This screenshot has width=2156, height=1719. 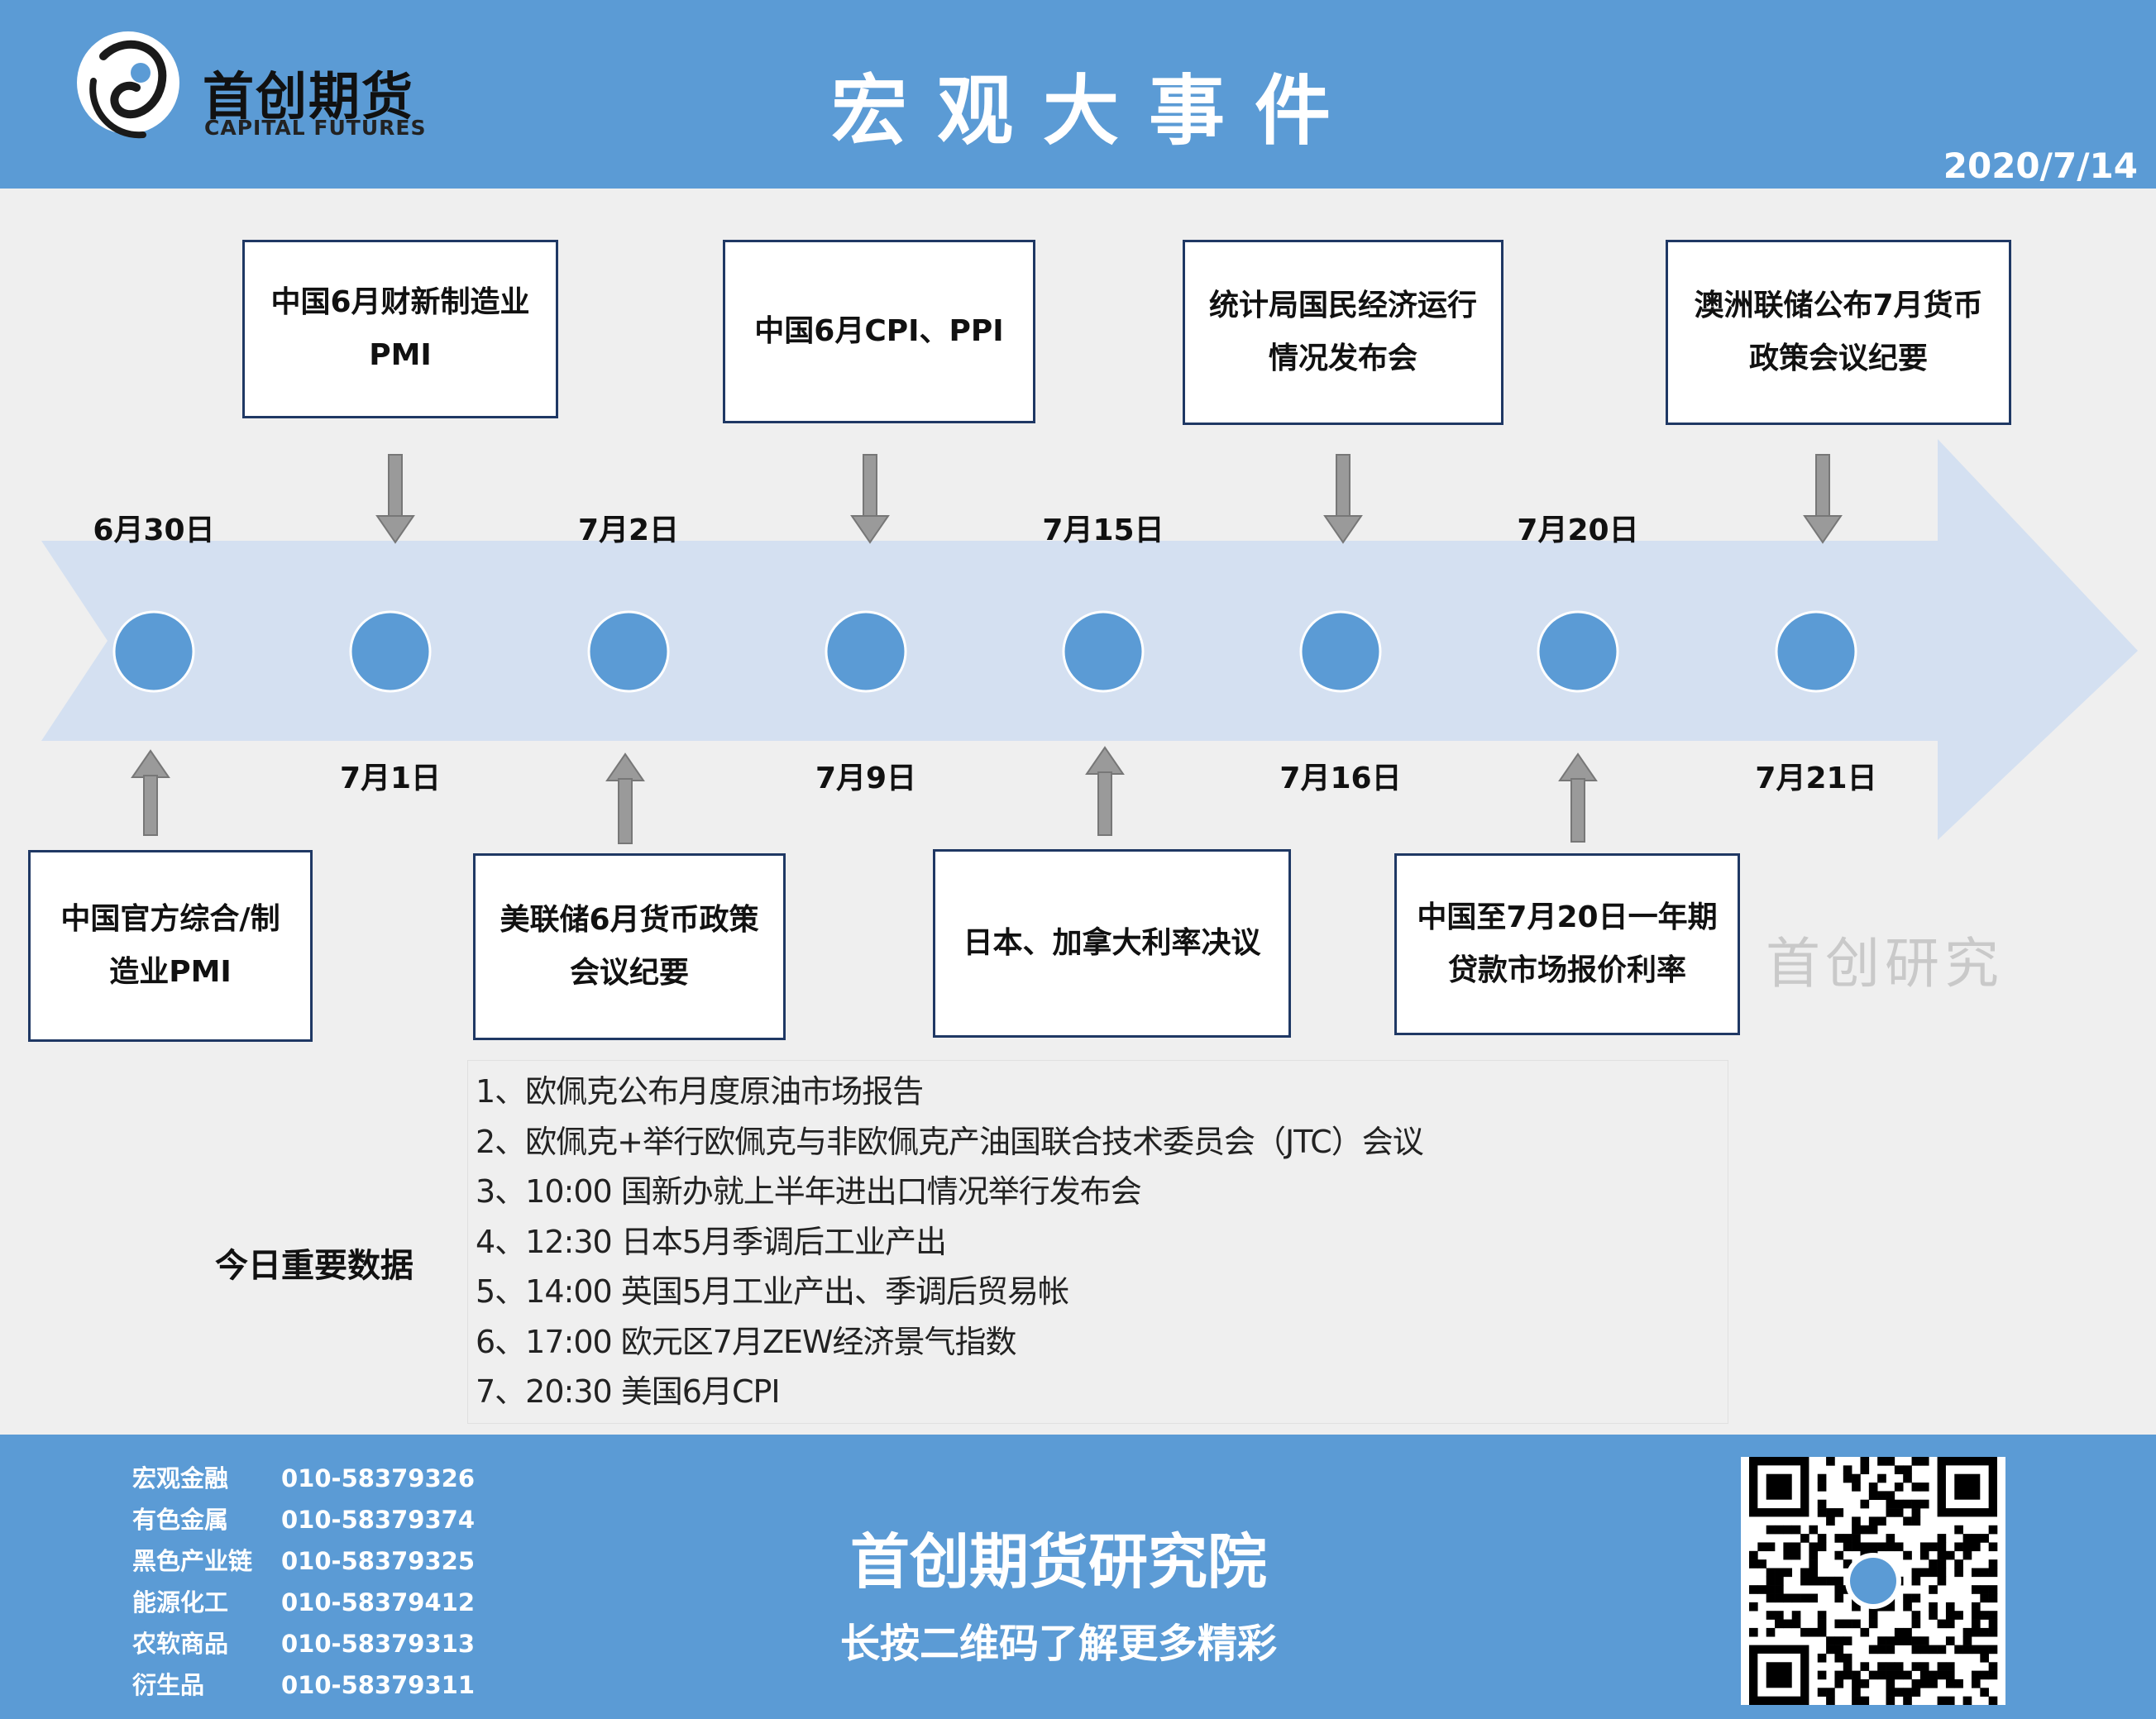 I want to click on event-box: 中国官方综合/制 造业PMI, so click(x=170, y=946).